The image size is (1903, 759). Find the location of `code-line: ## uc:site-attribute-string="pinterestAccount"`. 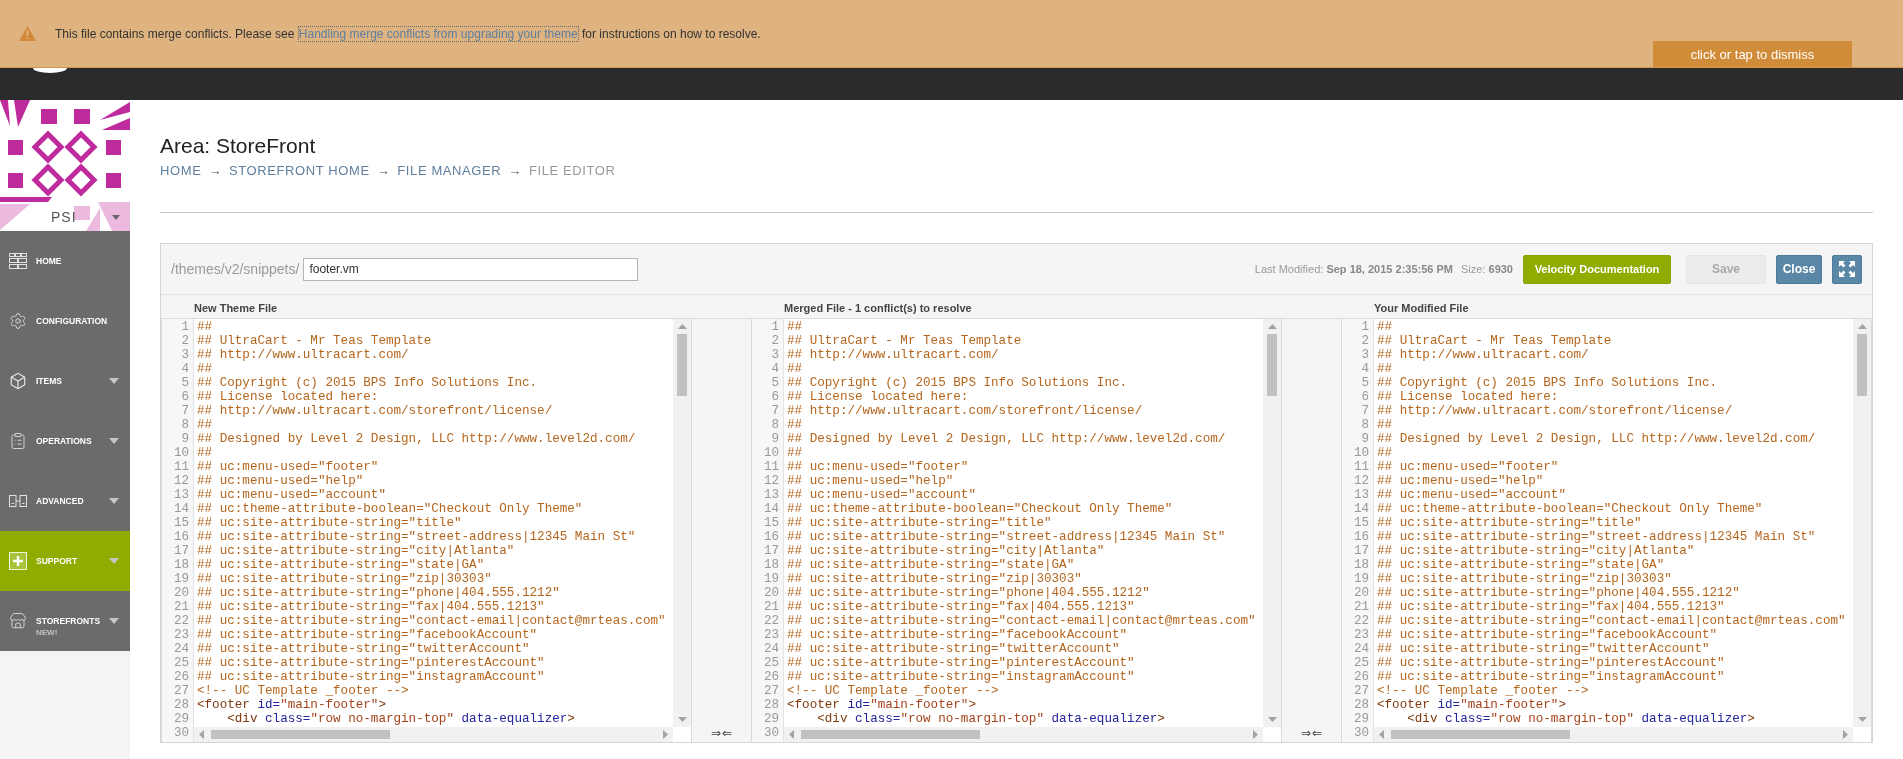

code-line: ## uc:site-attribute-string="pinterestAccount" is located at coordinates (961, 663).